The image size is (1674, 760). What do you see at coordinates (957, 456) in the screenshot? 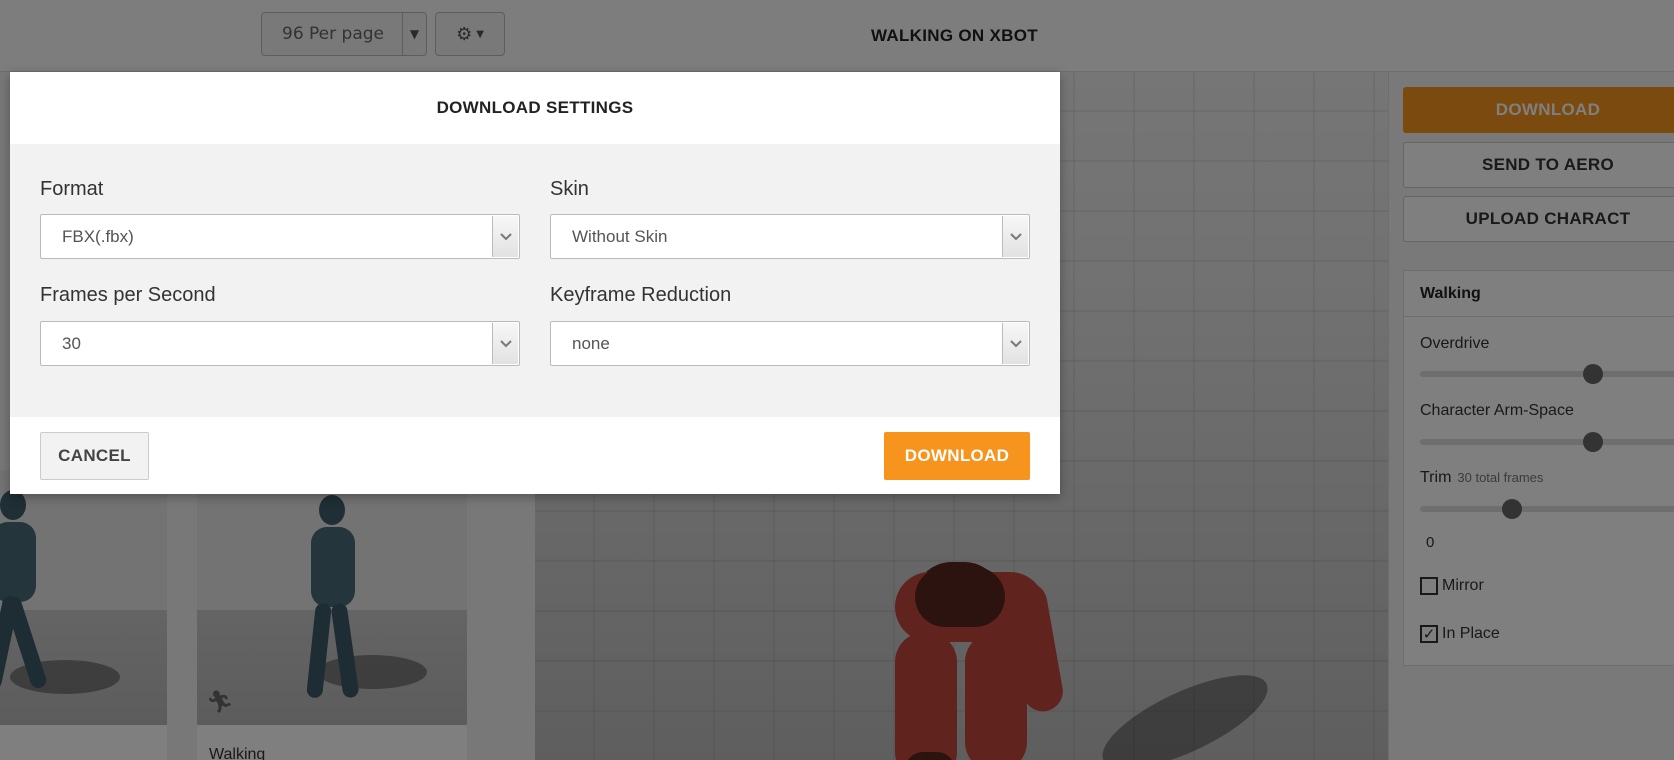
I see `download-button: DOWNLOAD` at bounding box center [957, 456].